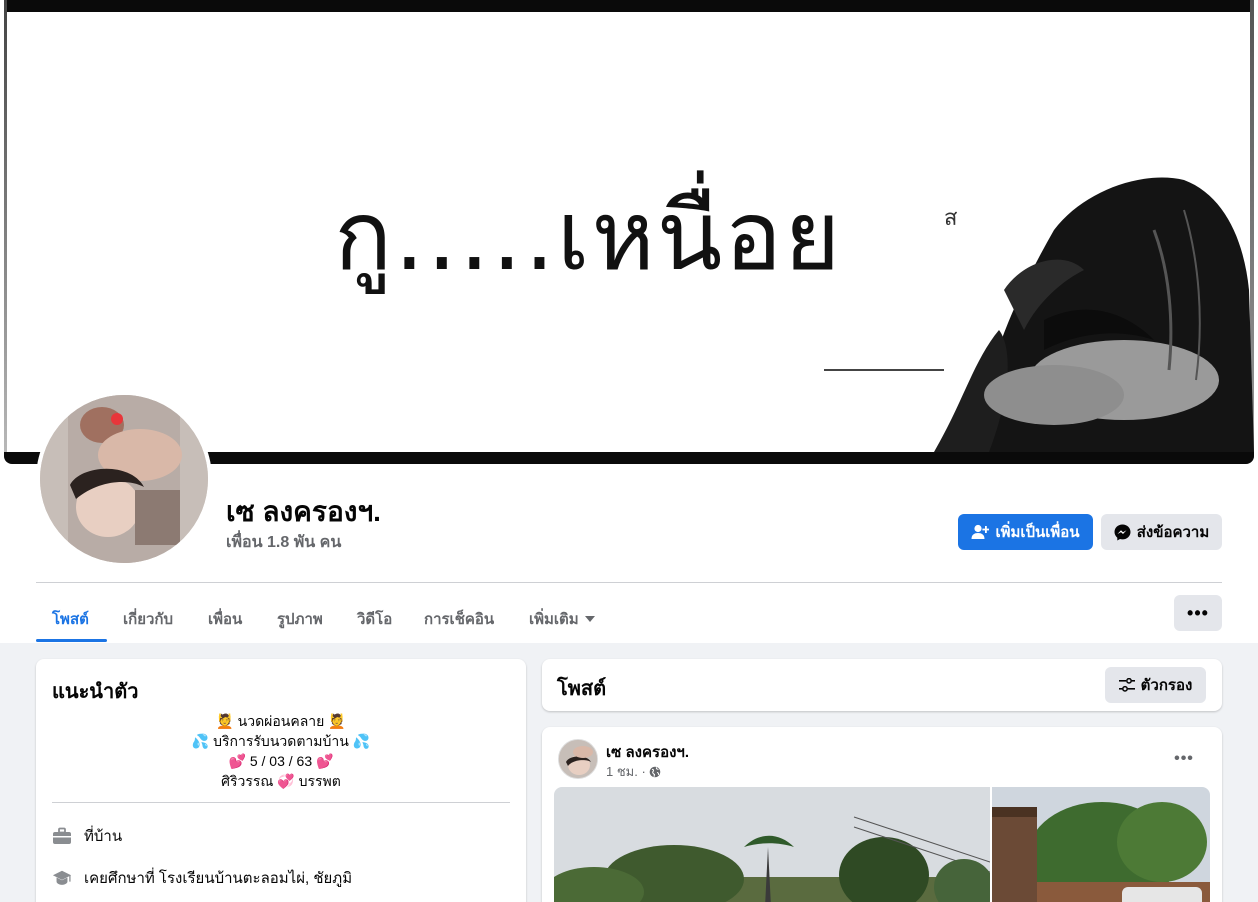 The height and width of the screenshot is (902, 1258). I want to click on intro-title: แนะนำตัว, so click(95, 692).